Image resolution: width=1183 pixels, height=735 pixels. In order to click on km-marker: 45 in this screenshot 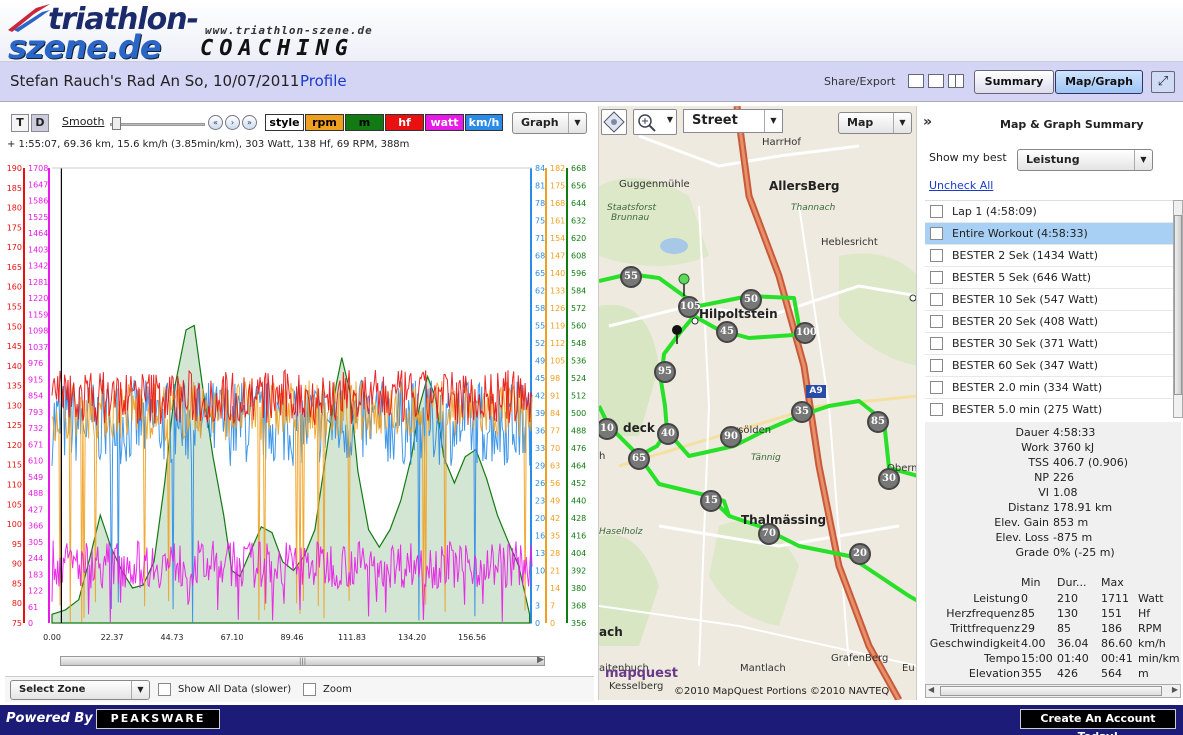, I will do `click(727, 332)`.